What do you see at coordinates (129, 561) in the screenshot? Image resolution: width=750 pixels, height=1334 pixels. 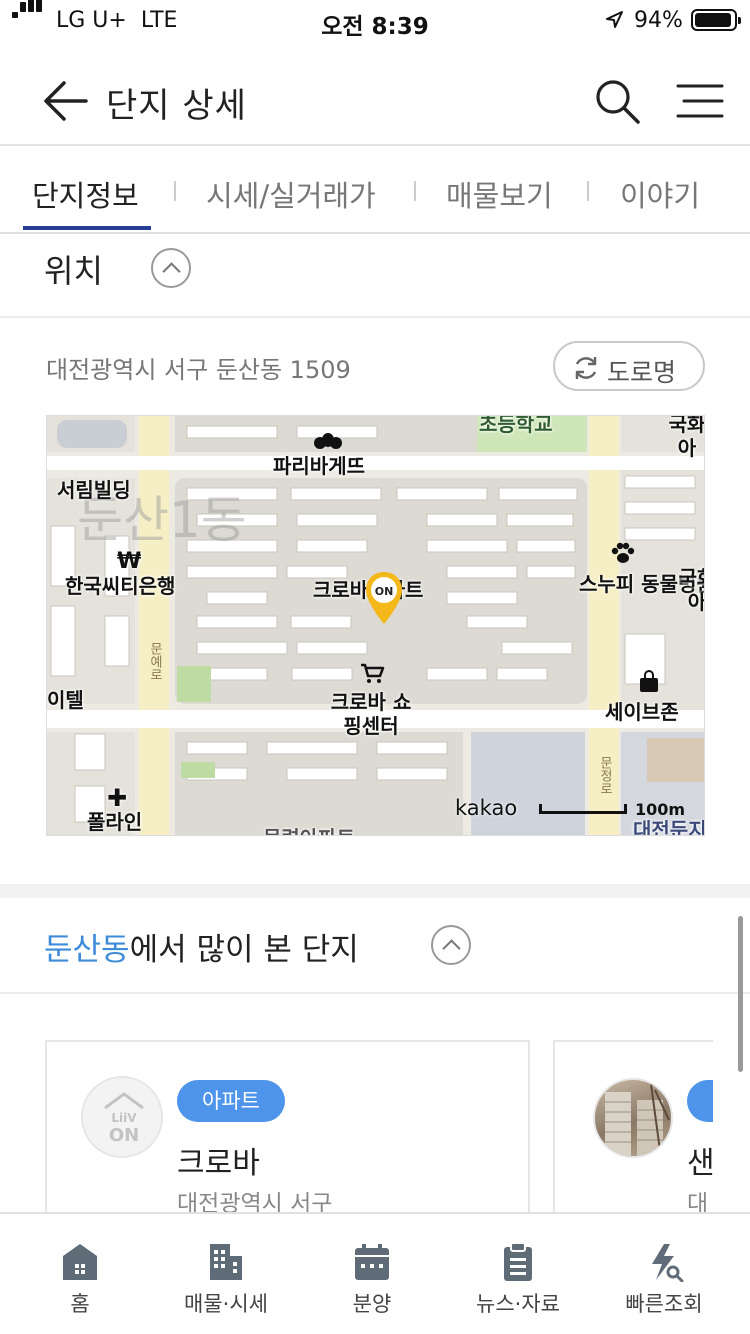 I see `won-icon: ₩` at bounding box center [129, 561].